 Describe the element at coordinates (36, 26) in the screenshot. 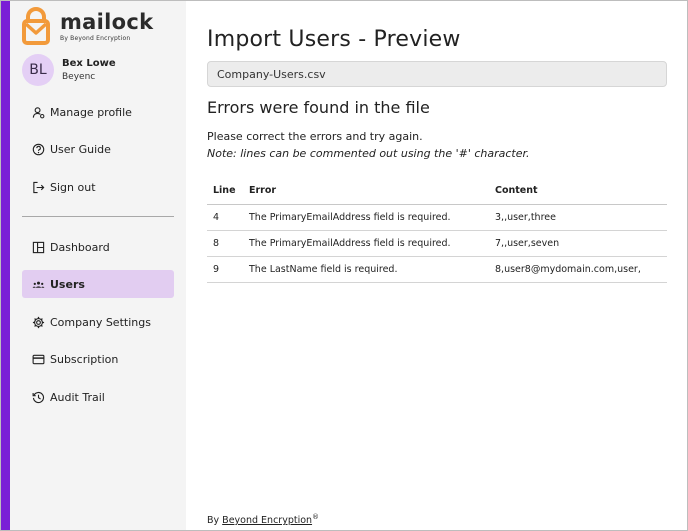

I see `mailock-logo-icon` at that location.